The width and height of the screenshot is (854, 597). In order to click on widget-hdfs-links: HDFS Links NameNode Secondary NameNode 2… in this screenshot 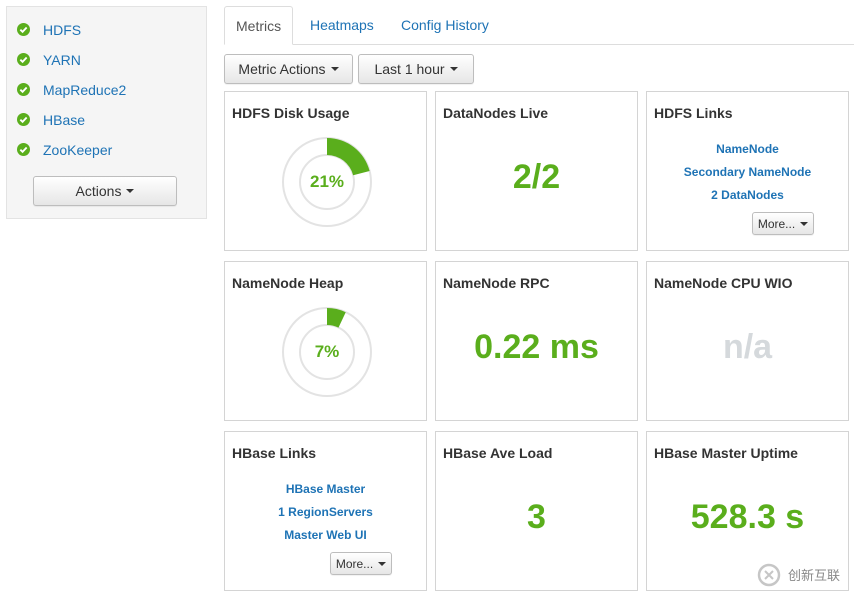, I will do `click(747, 171)`.